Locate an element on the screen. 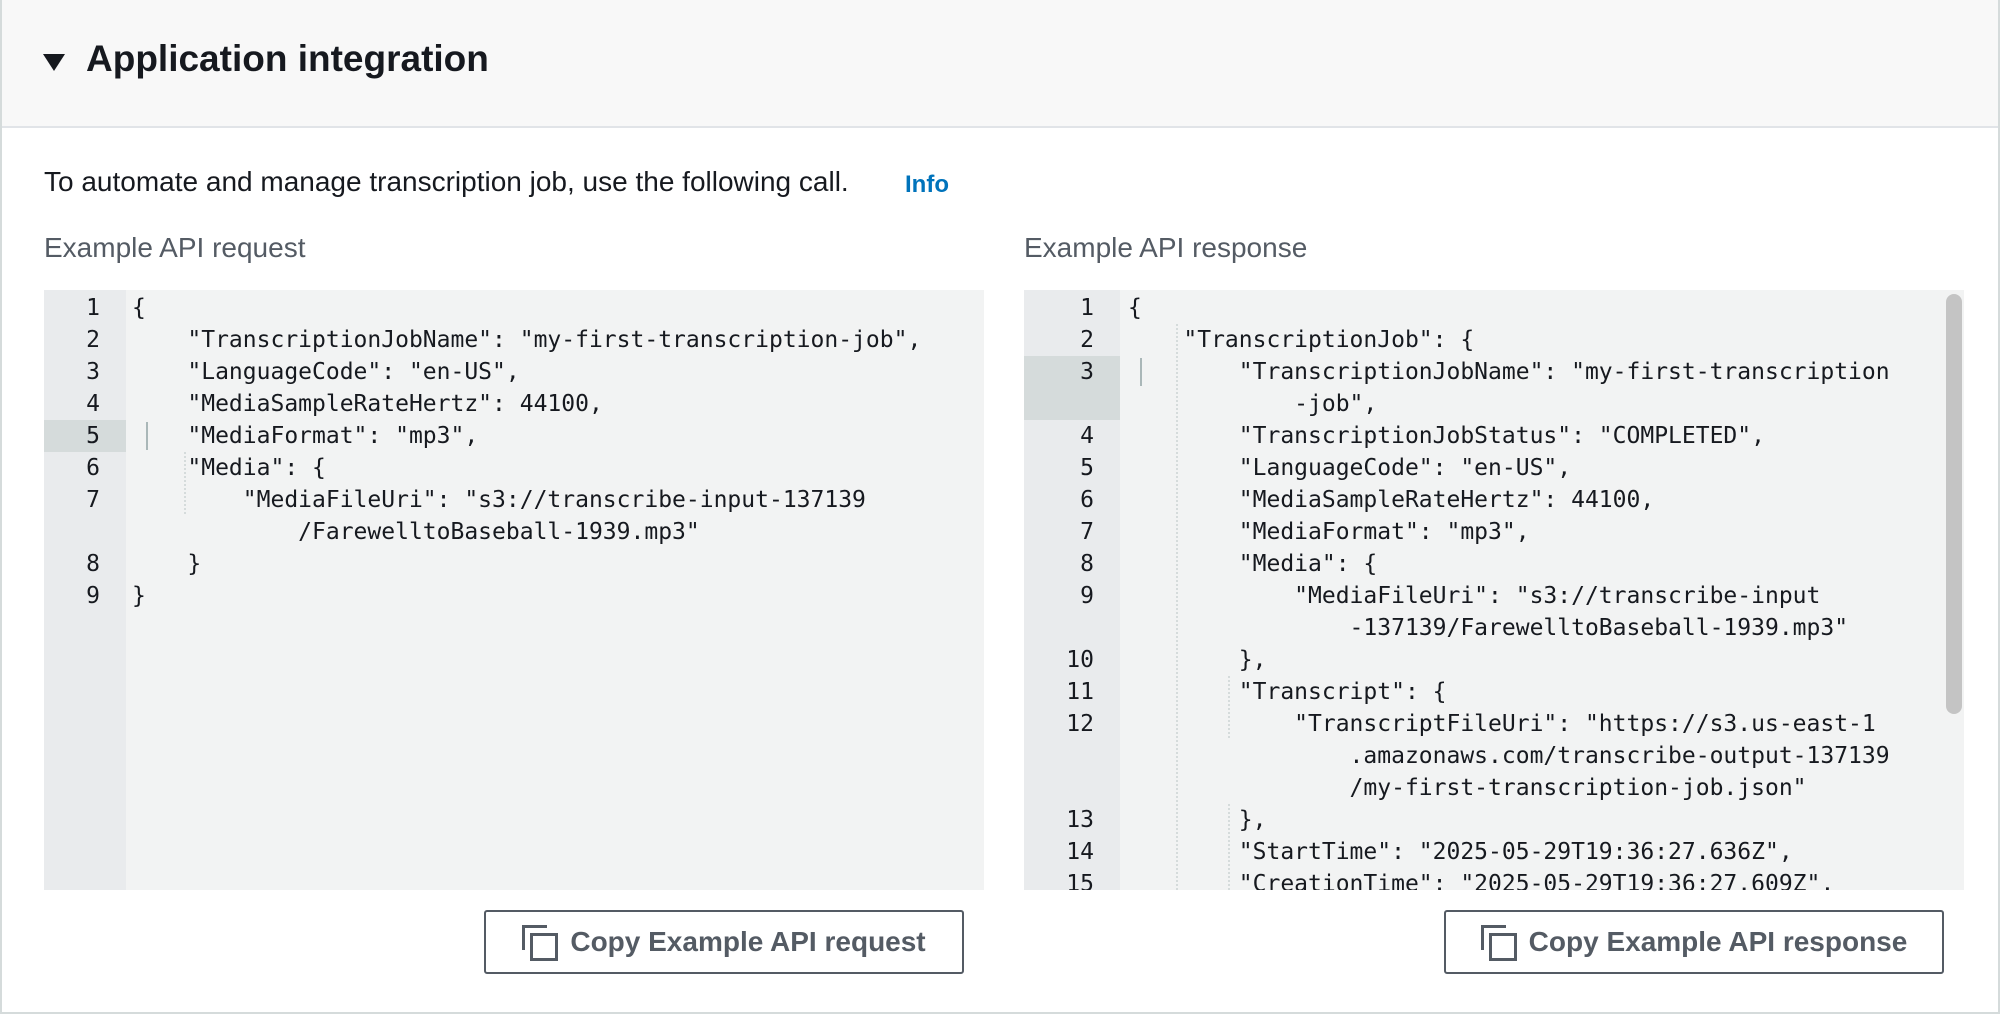  response-line-number: 6 is located at coordinates (1087, 500).